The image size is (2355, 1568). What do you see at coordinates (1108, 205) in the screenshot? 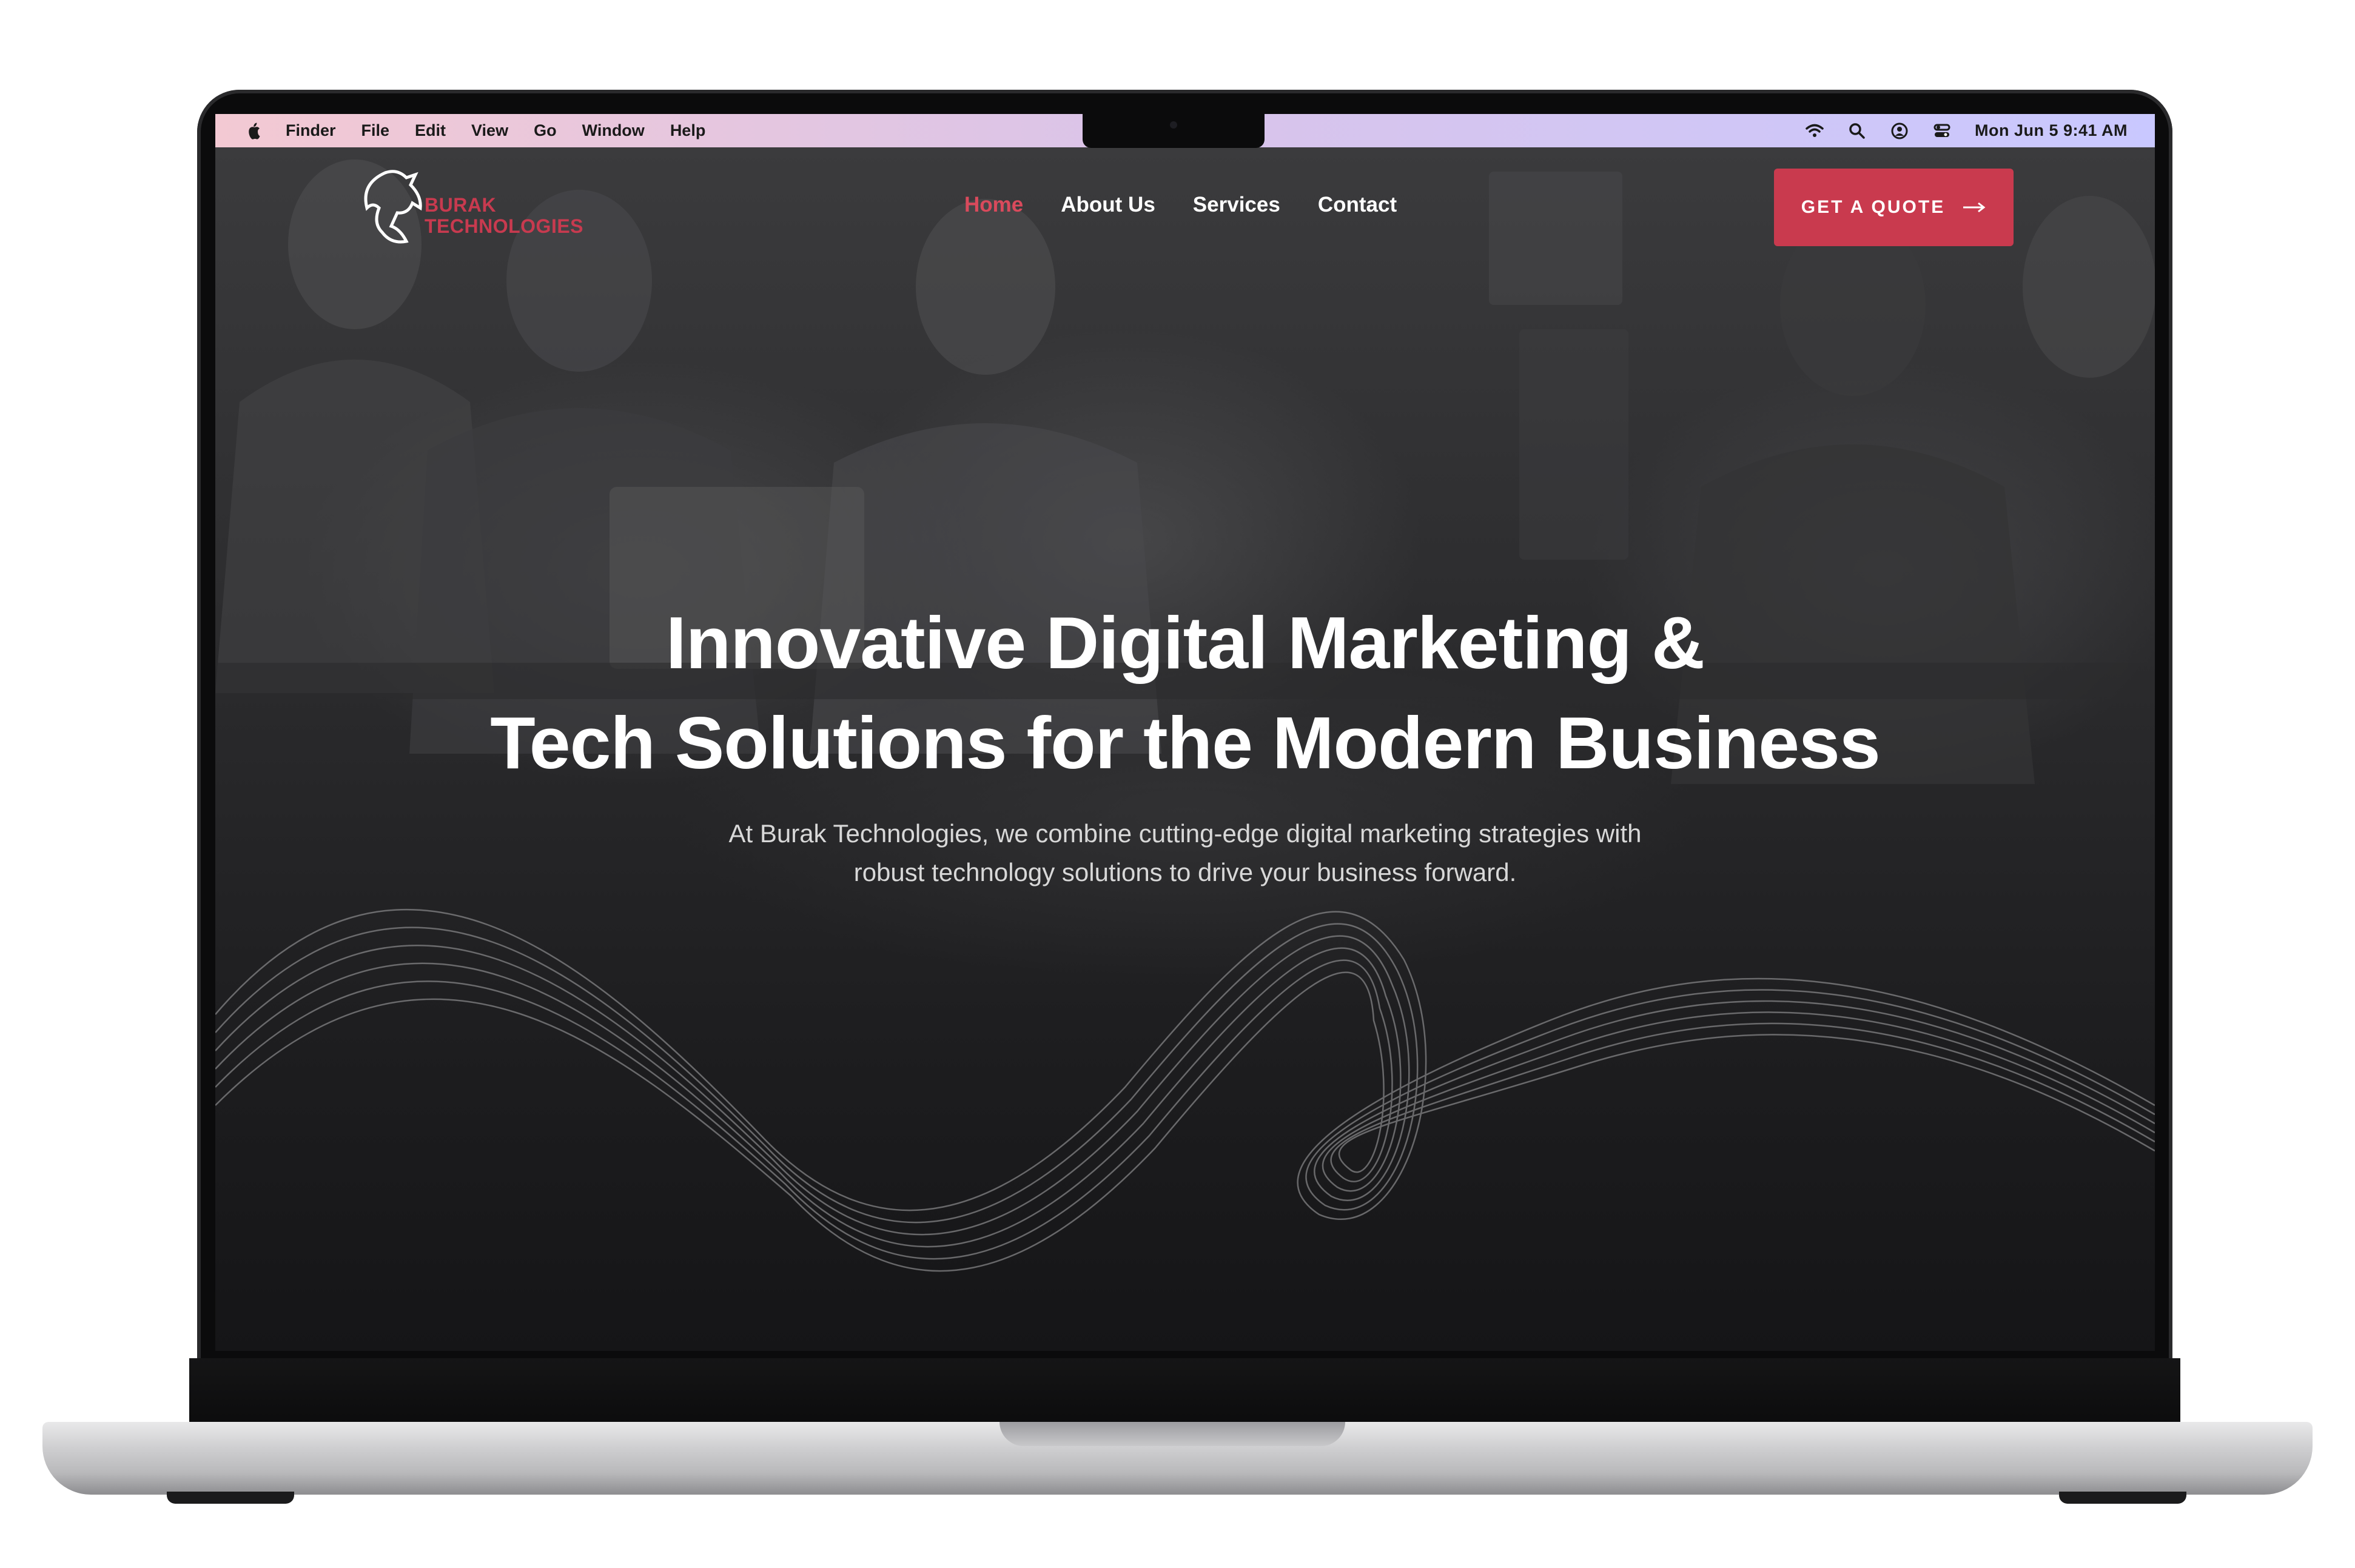
I see `nav-about-us: About Us` at bounding box center [1108, 205].